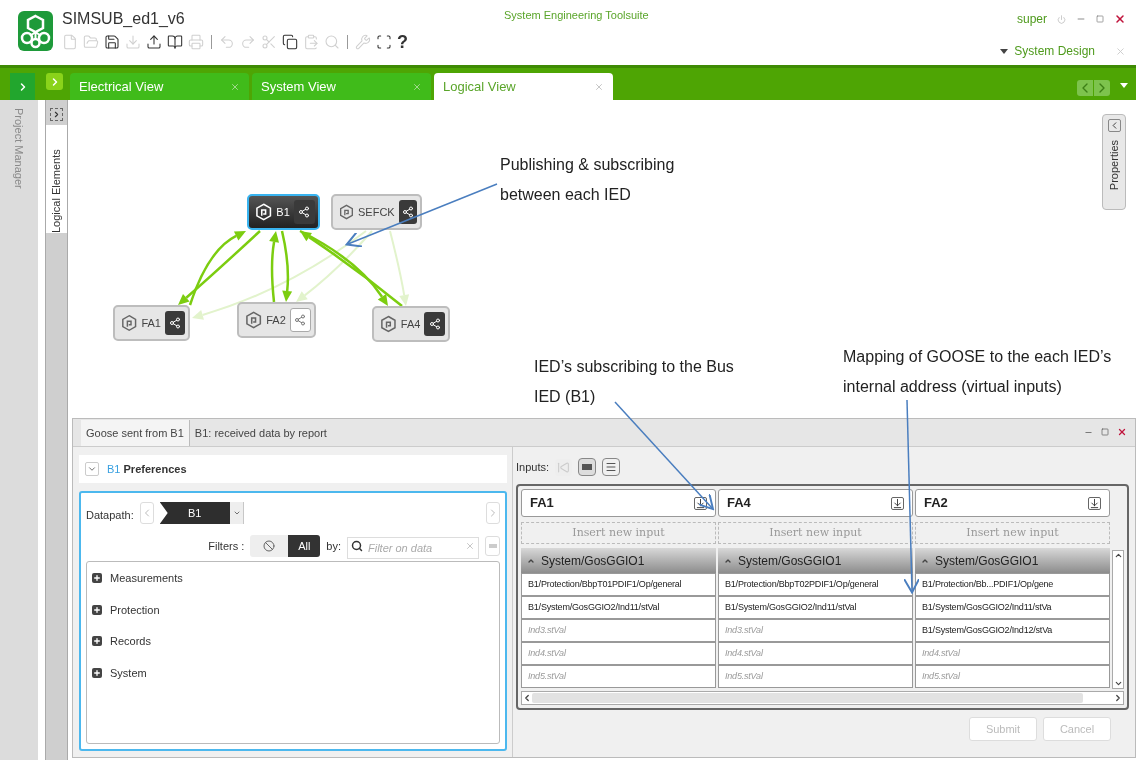  I want to click on list-view-icon, so click(611, 467).